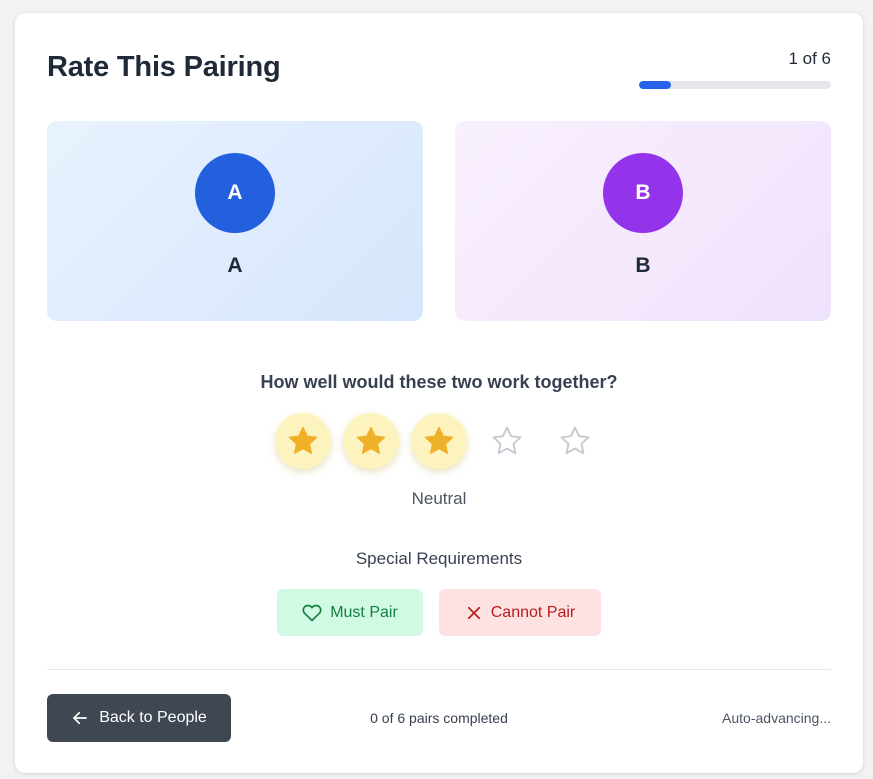 This screenshot has height=779, width=873. Describe the element at coordinates (312, 613) in the screenshot. I see `heart-icon` at that location.